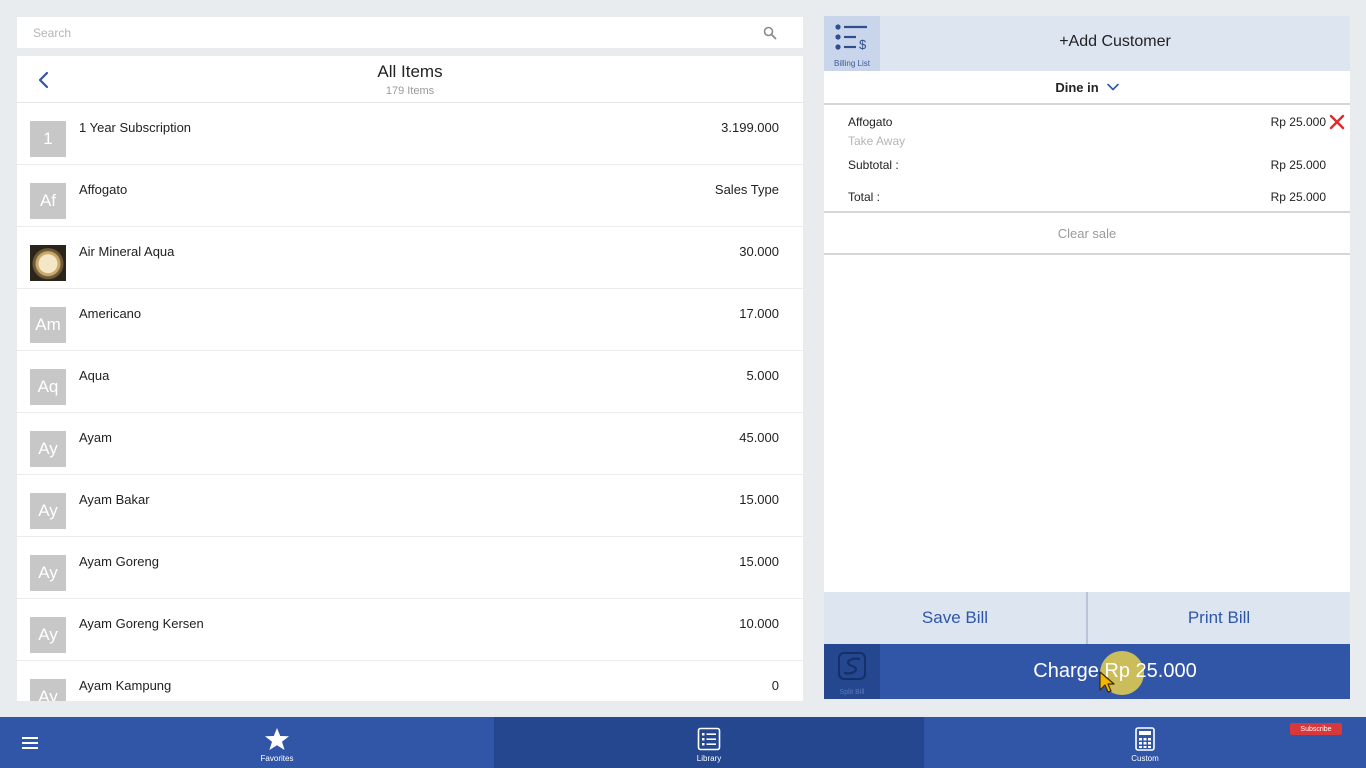 This screenshot has height=768, width=1366. Describe the element at coordinates (410, 91) in the screenshot. I see `items-count: 179 Items` at that location.